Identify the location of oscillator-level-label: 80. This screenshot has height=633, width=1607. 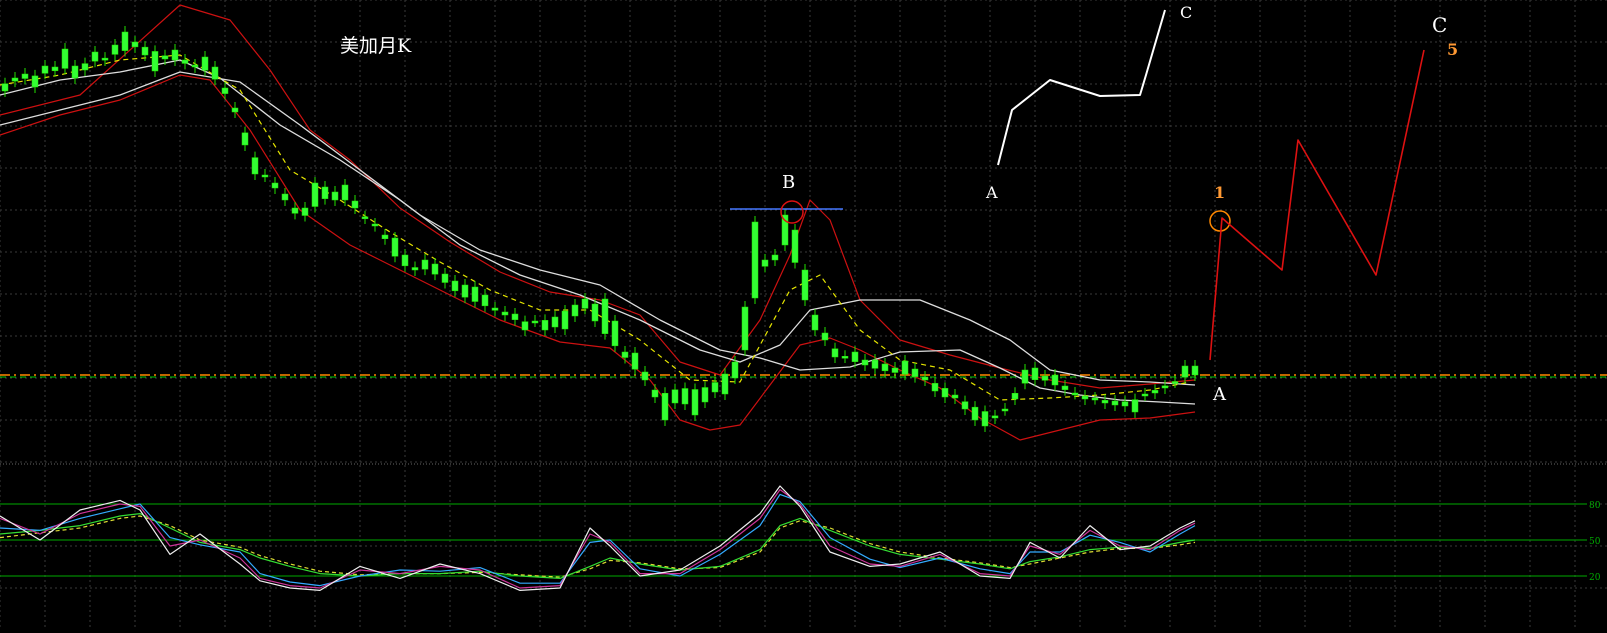
(1595, 506).